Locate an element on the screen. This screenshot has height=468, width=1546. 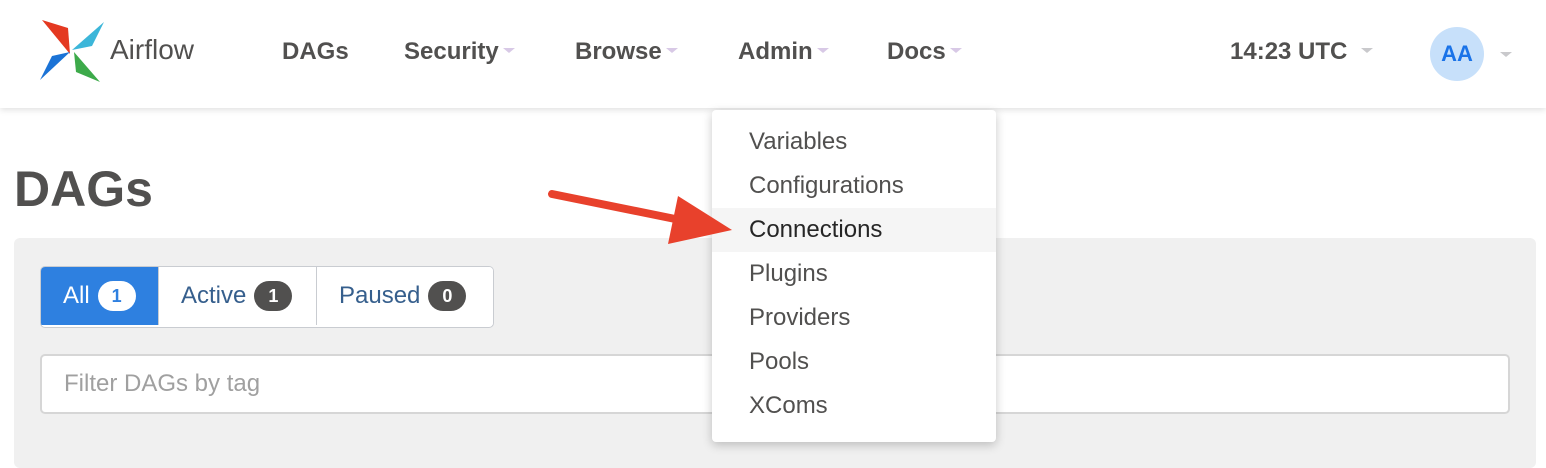
nav-dags: DAGs is located at coordinates (315, 52).